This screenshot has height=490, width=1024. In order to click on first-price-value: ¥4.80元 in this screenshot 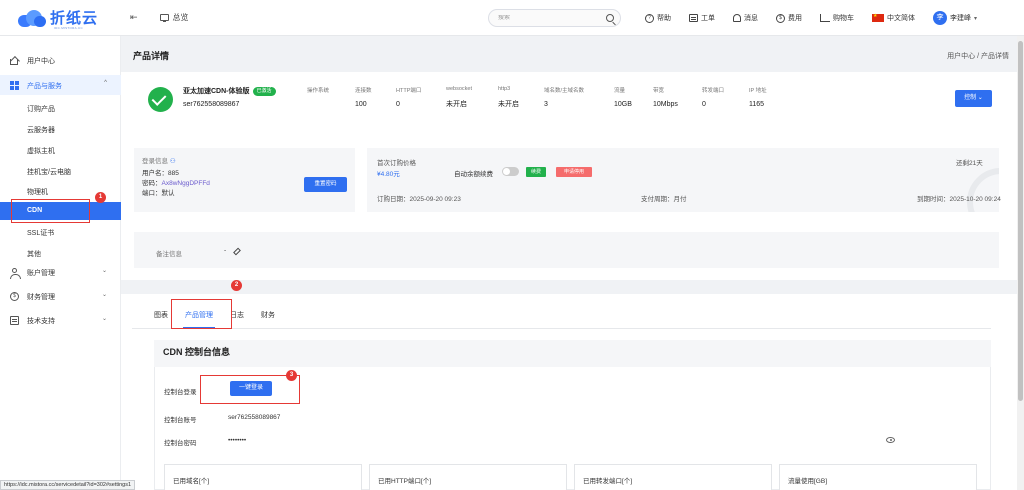, I will do `click(388, 174)`.